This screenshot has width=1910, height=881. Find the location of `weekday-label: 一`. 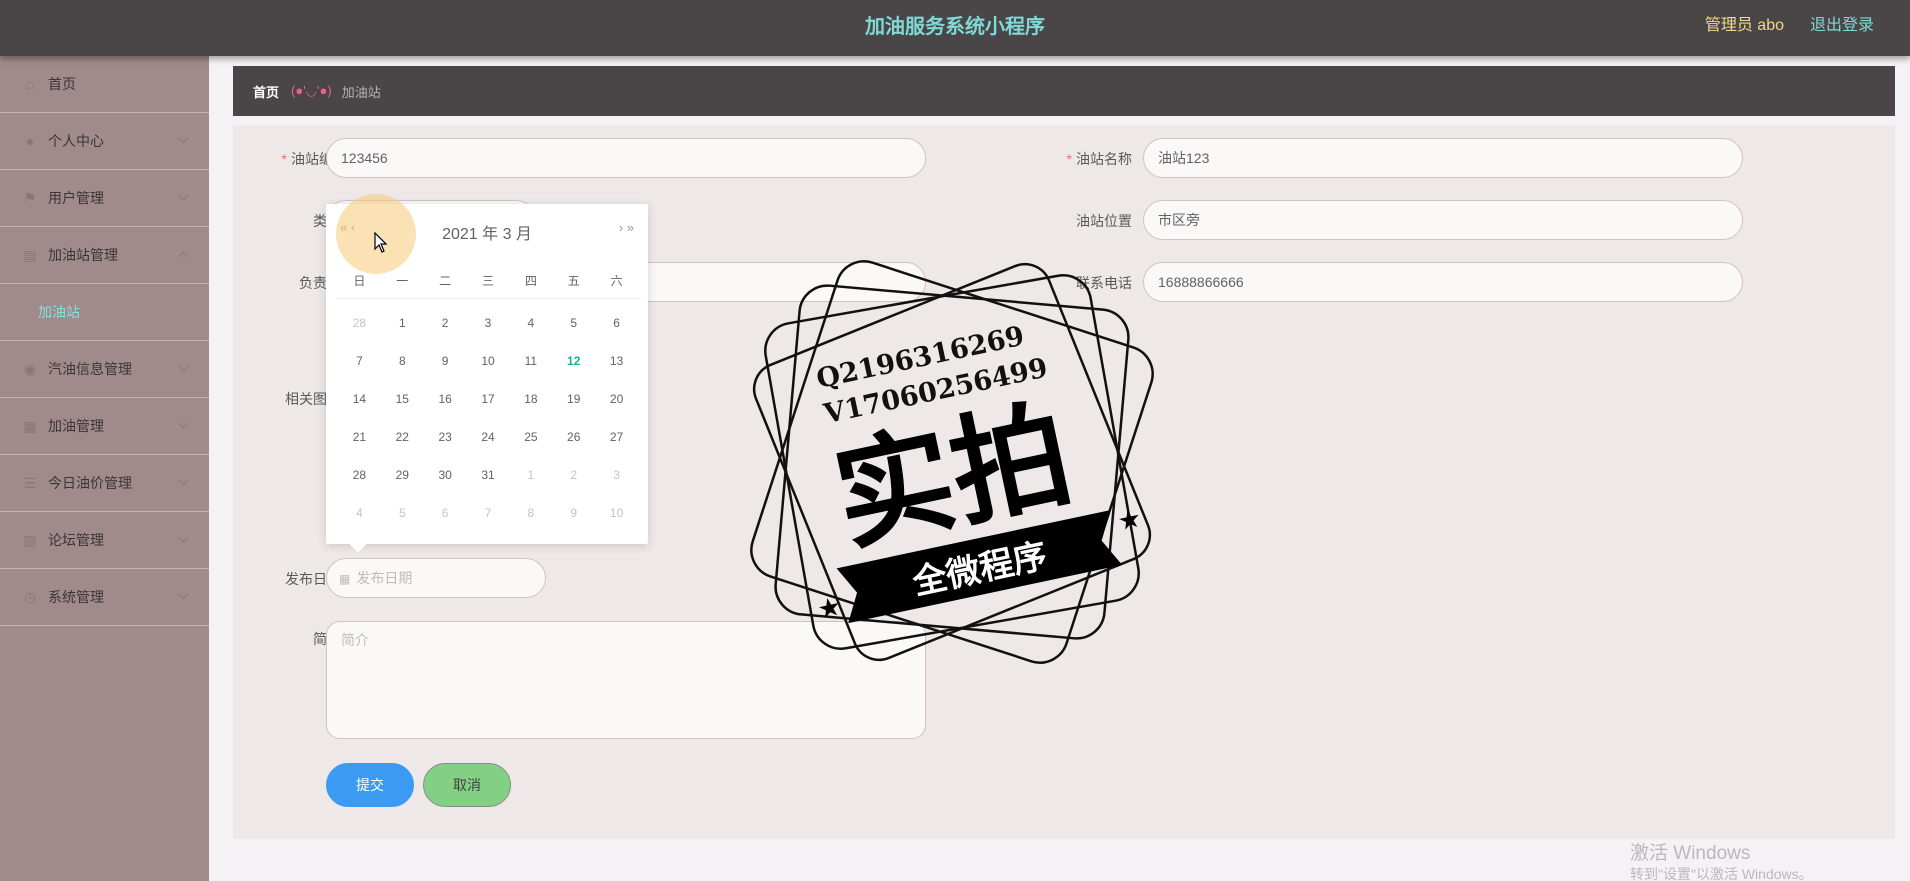

weekday-label: 一 is located at coordinates (402, 281).